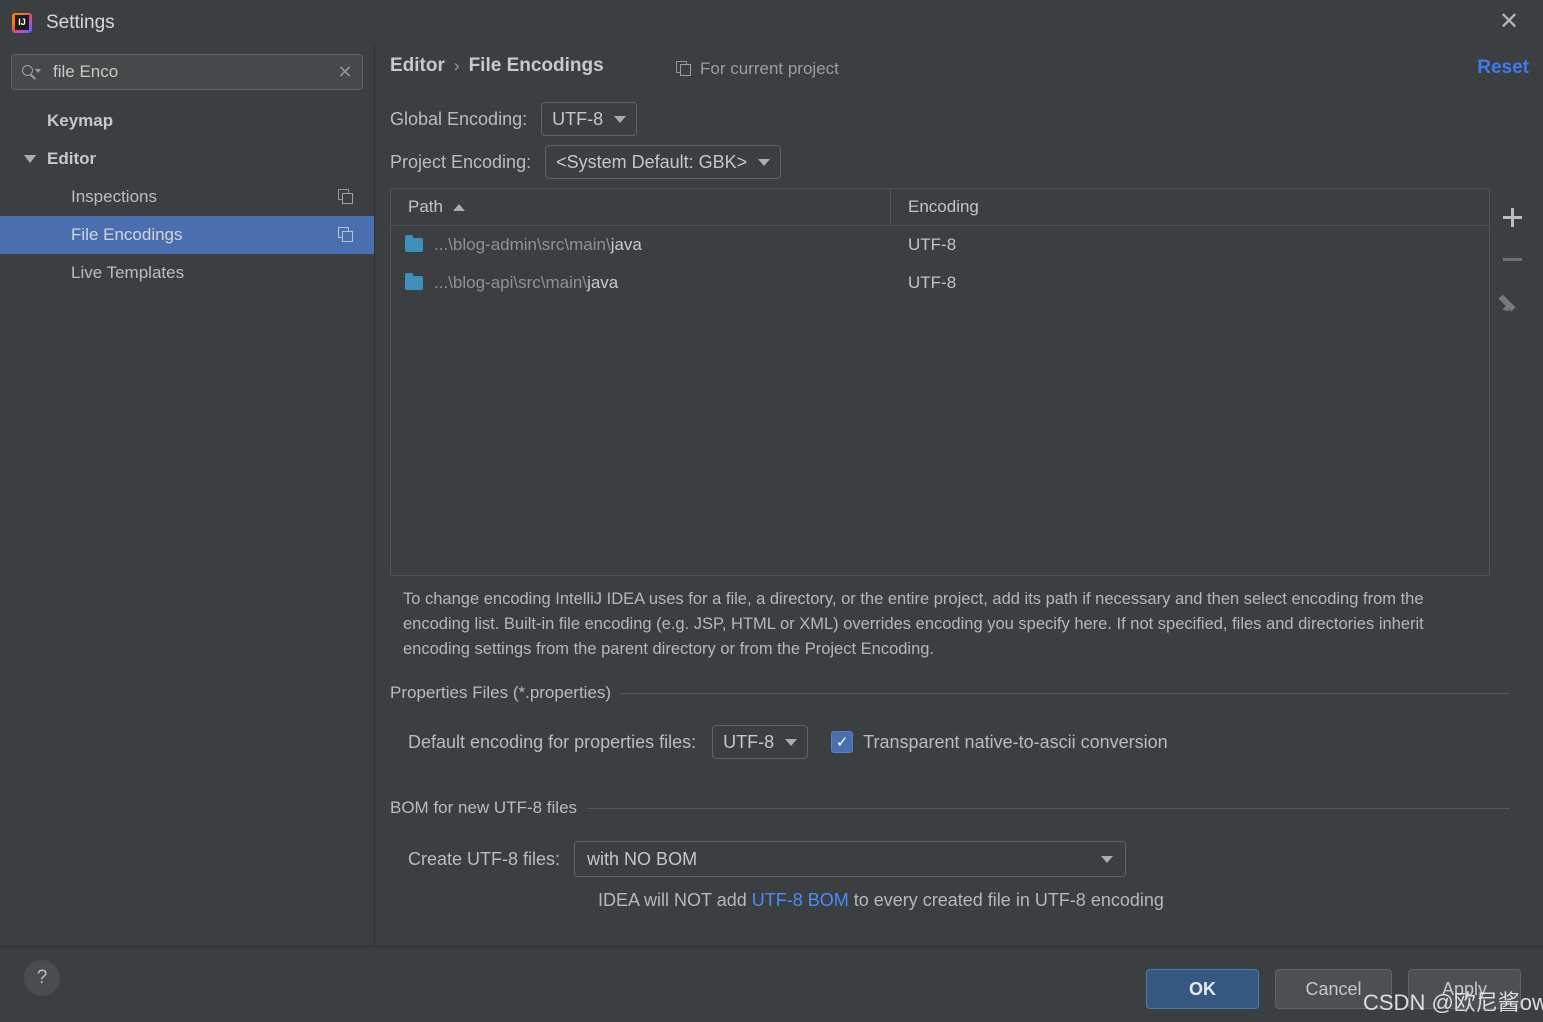  Describe the element at coordinates (850, 859) in the screenshot. I see `create-utf8-files-select: with NO BOM` at that location.